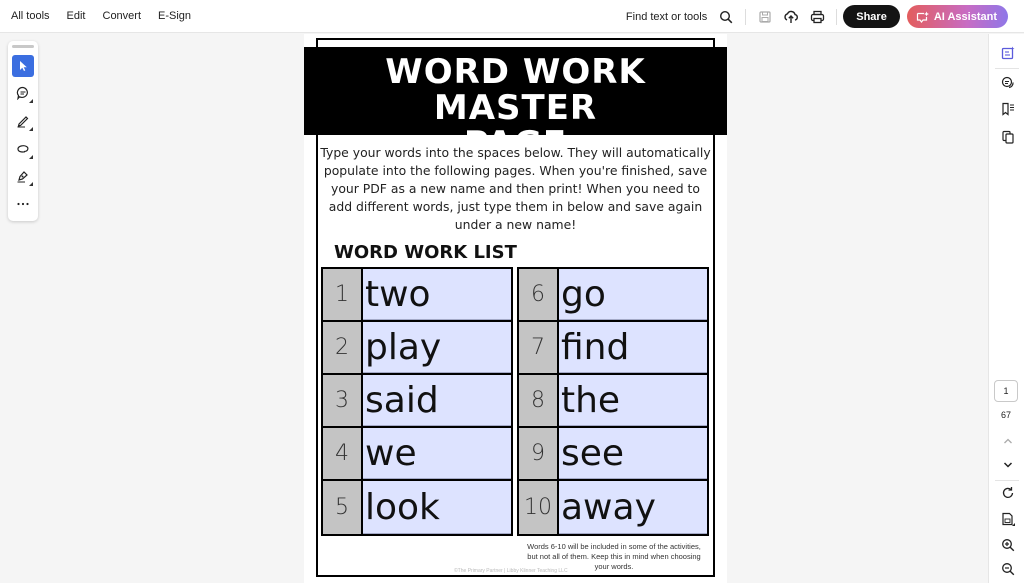 This screenshot has width=1024, height=583. I want to click on search-icon, so click(726, 17).